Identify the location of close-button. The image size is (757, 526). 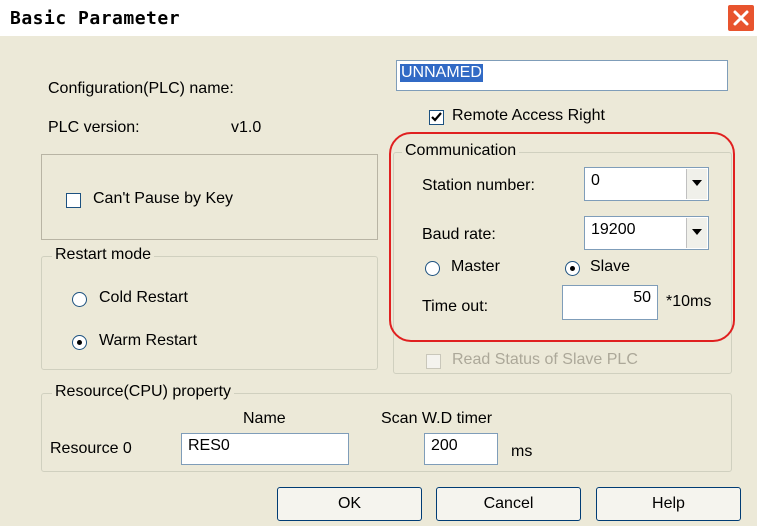
(741, 18).